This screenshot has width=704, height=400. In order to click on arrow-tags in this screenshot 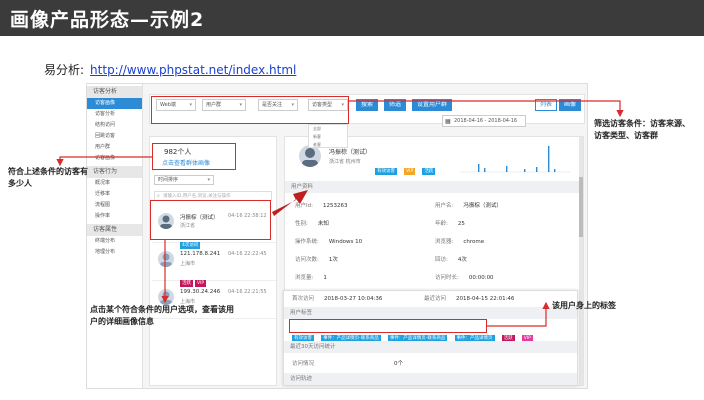, I will do `click(518, 314)`.